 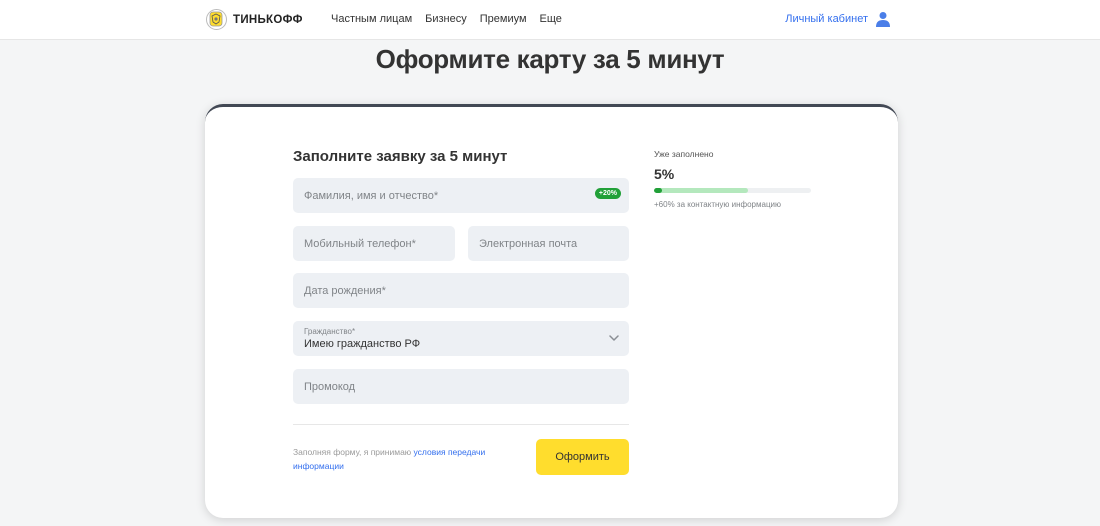 I want to click on tinkoff-logo: ТИНЬКОФФ, so click(x=254, y=19).